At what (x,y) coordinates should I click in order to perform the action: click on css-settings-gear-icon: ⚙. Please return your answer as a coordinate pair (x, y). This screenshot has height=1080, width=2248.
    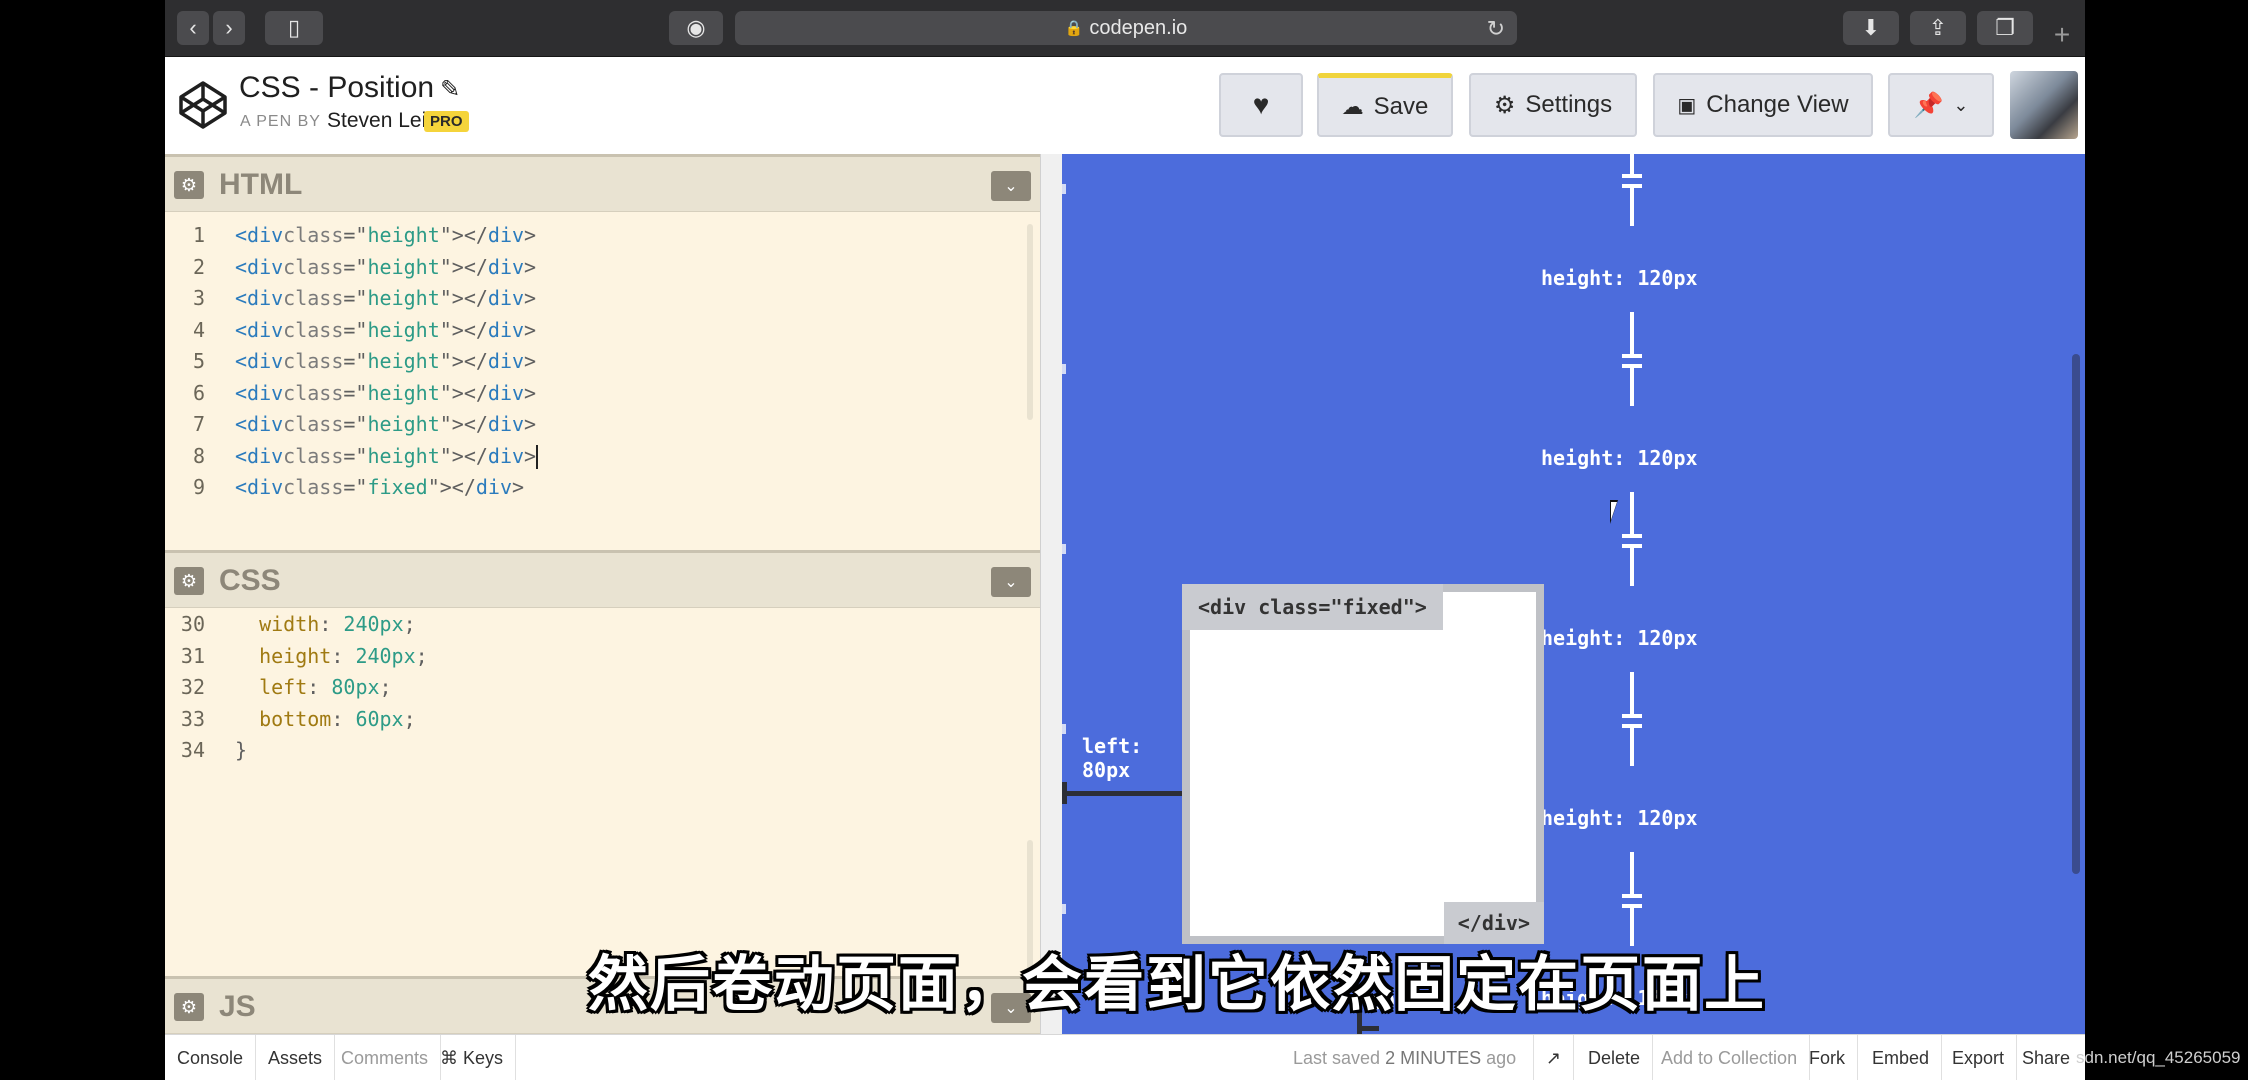
    Looking at the image, I should click on (189, 581).